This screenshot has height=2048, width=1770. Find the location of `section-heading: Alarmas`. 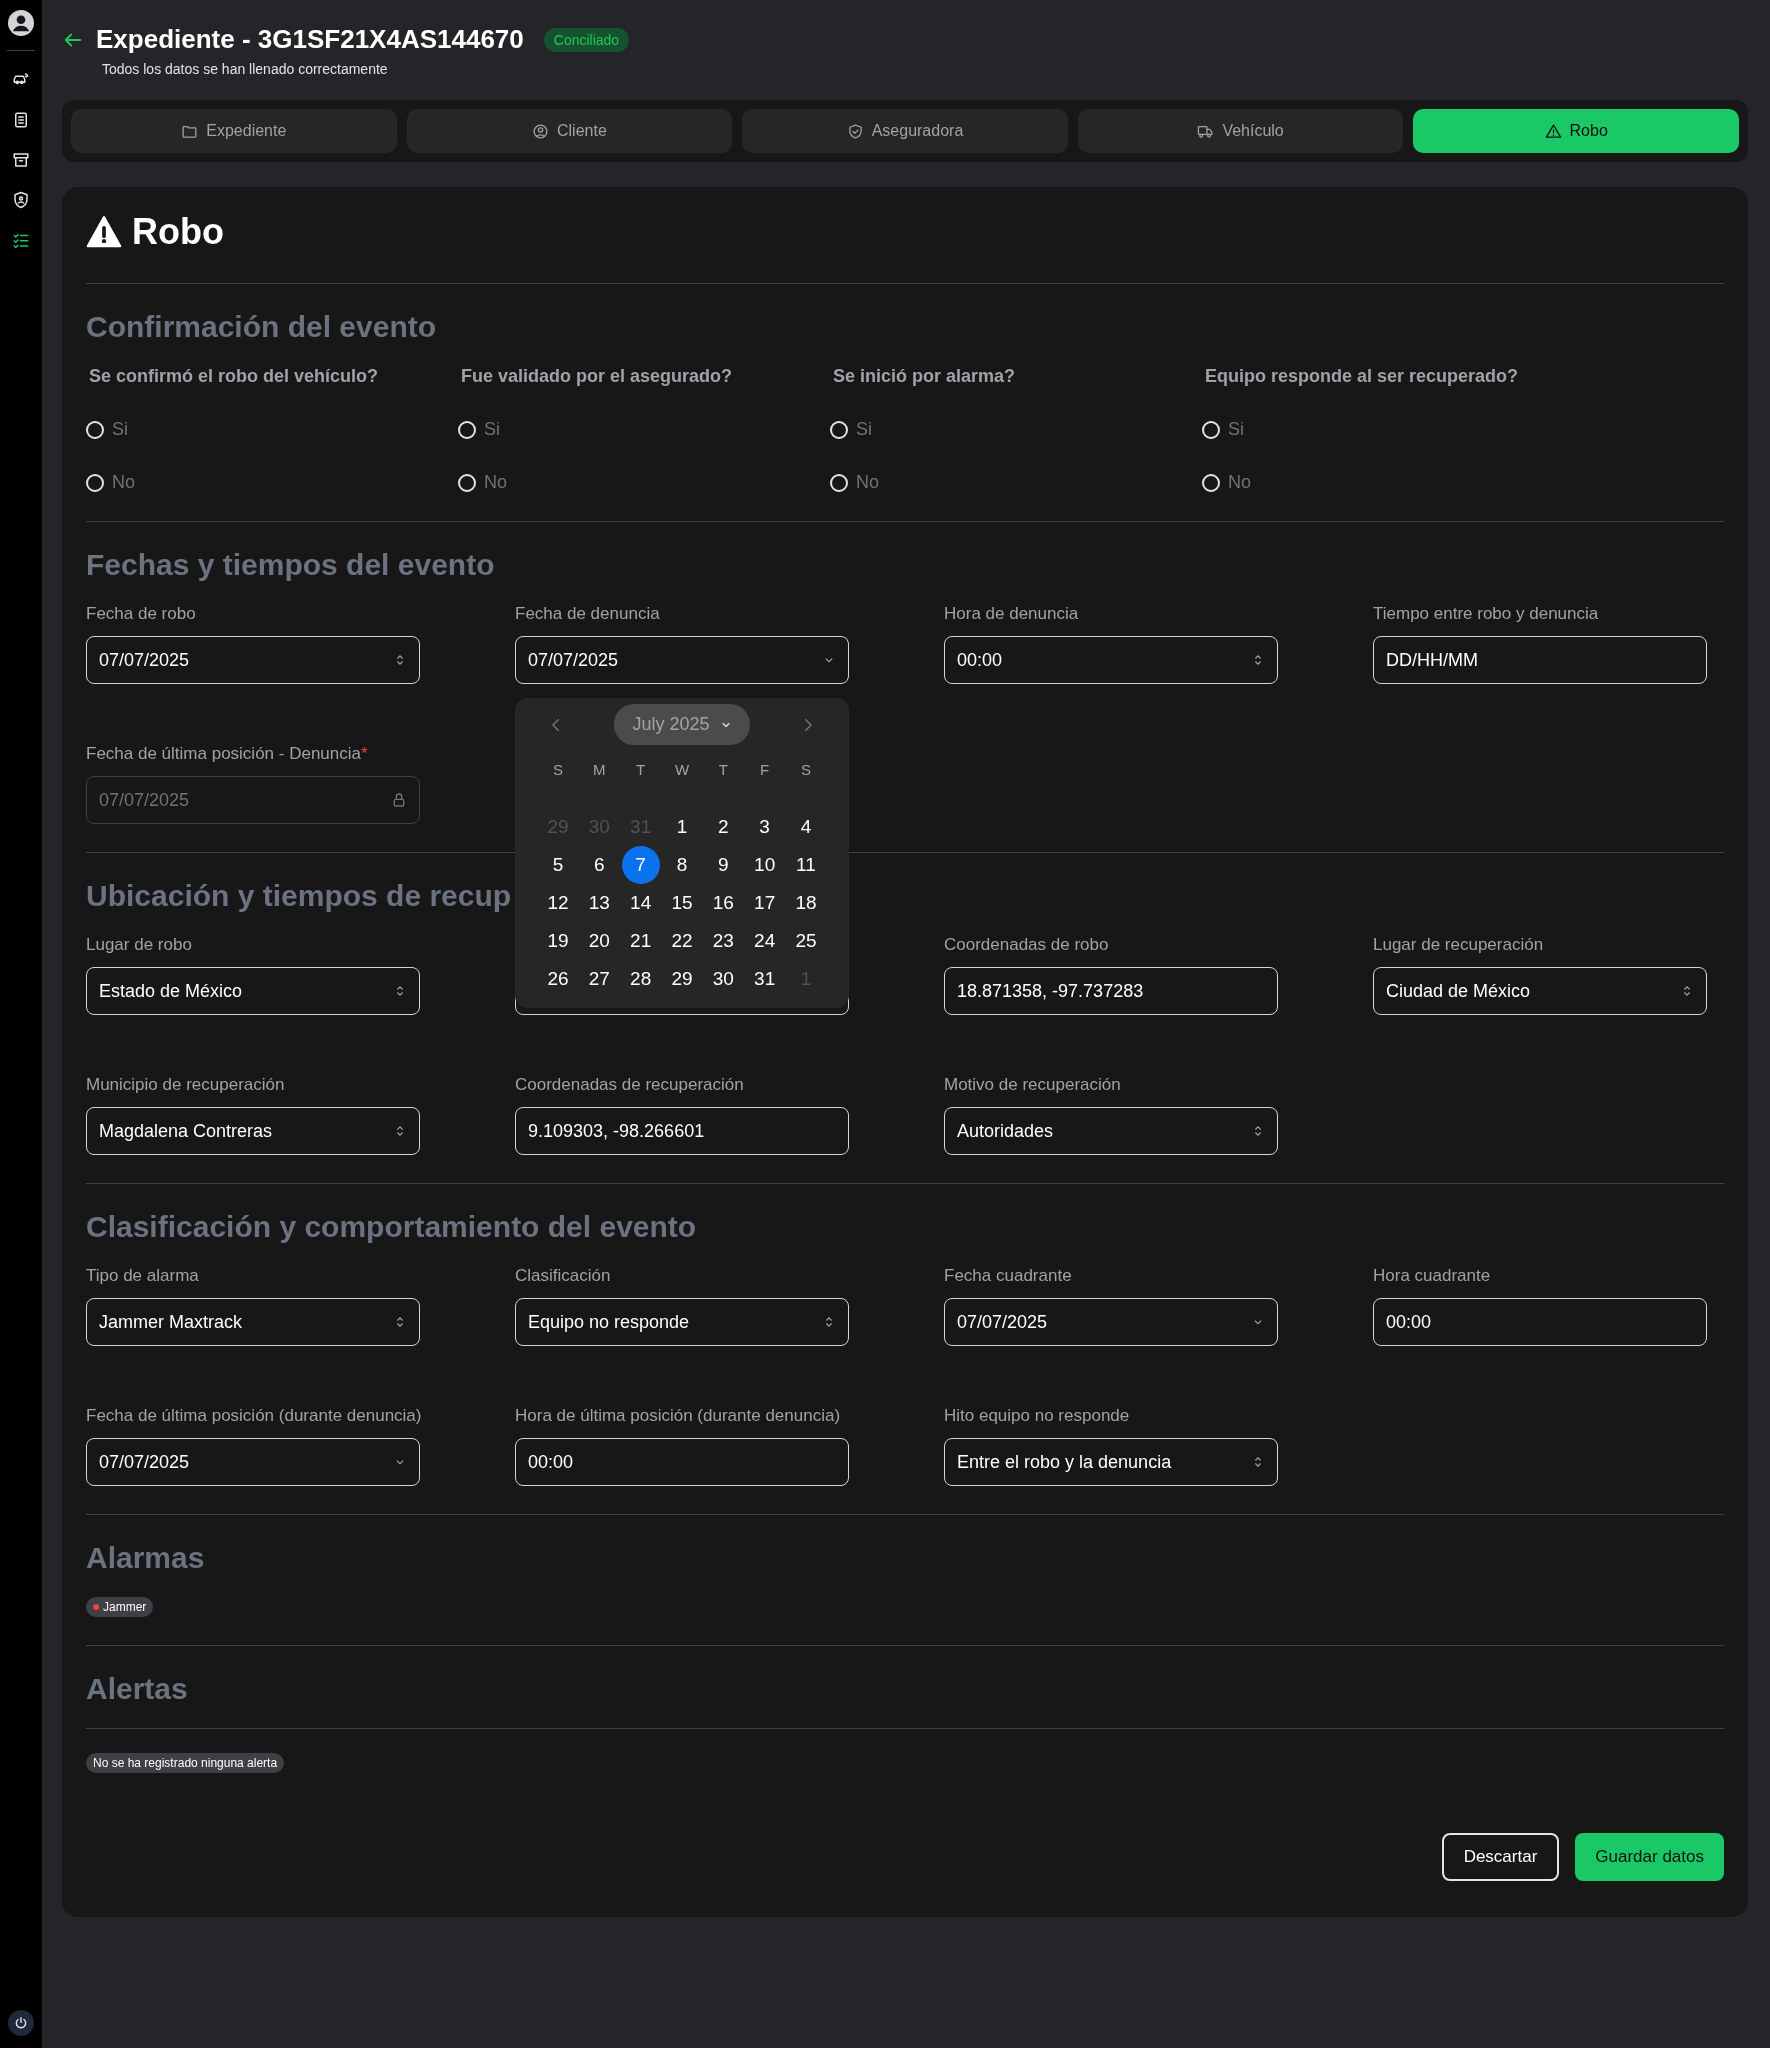

section-heading: Alarmas is located at coordinates (145, 1558).